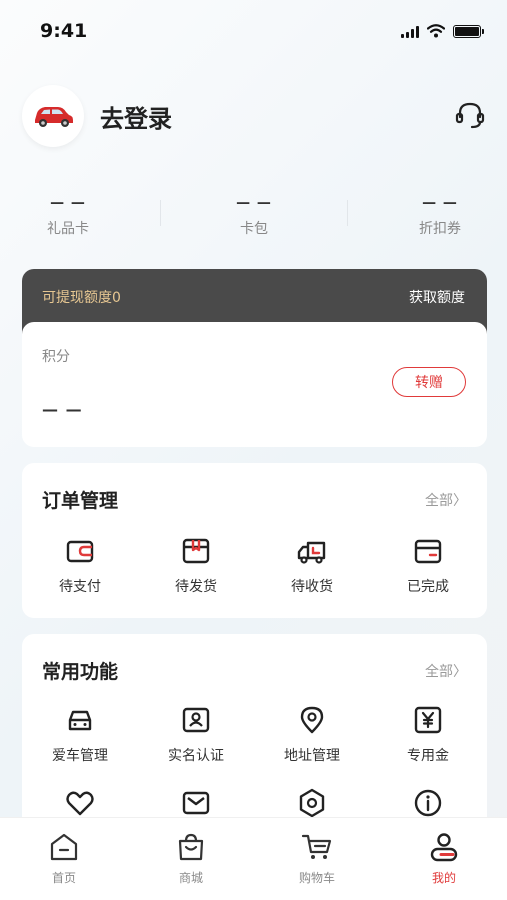  Describe the element at coordinates (196, 551) in the screenshot. I see `package-icon` at that location.